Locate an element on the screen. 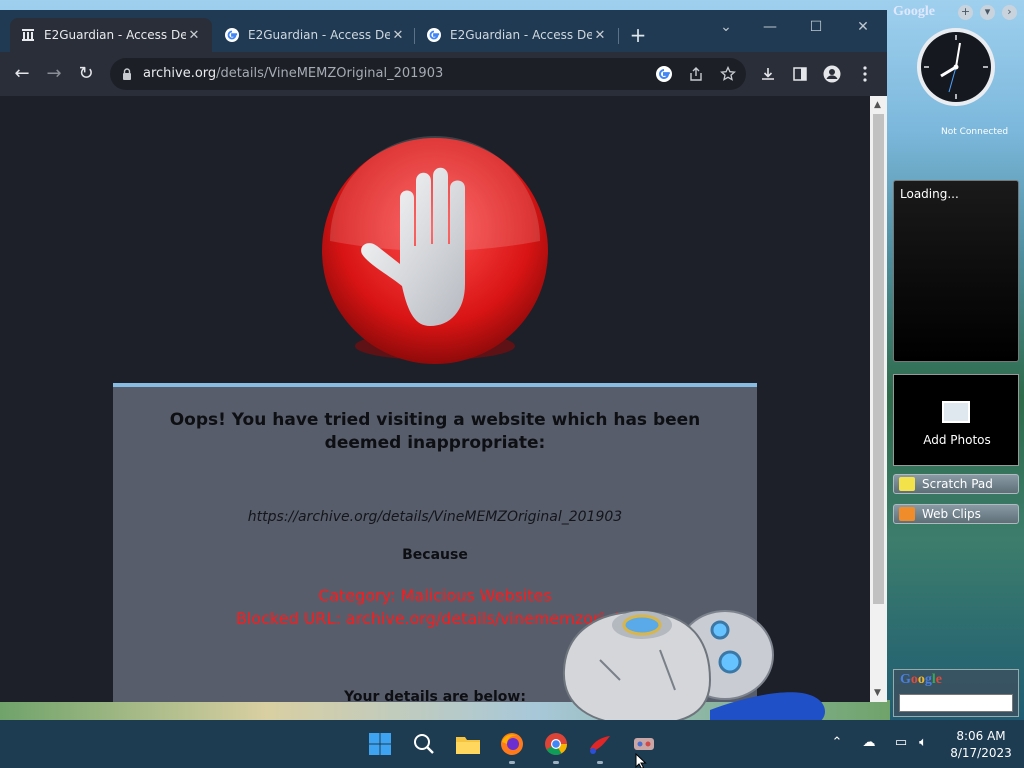 The image size is (1024, 768). tab-e2guardian-2: E2Guardian - Access Deni ✕ is located at coordinates (315, 35).